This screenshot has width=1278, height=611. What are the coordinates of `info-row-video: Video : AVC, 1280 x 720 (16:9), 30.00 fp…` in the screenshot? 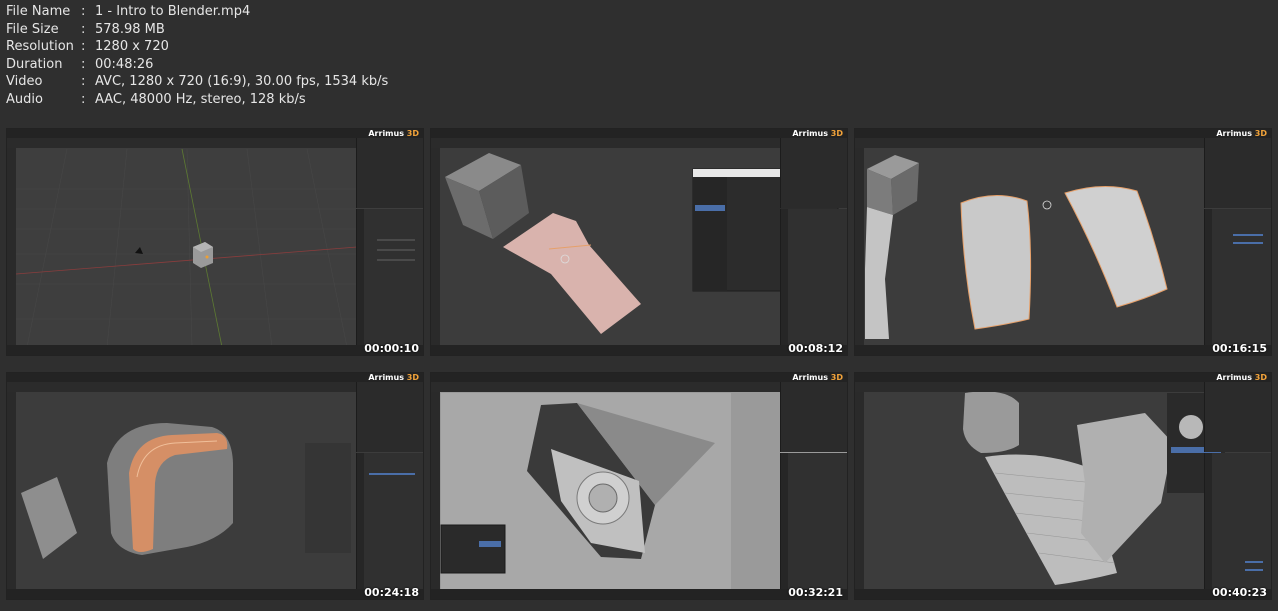 It's located at (197, 82).